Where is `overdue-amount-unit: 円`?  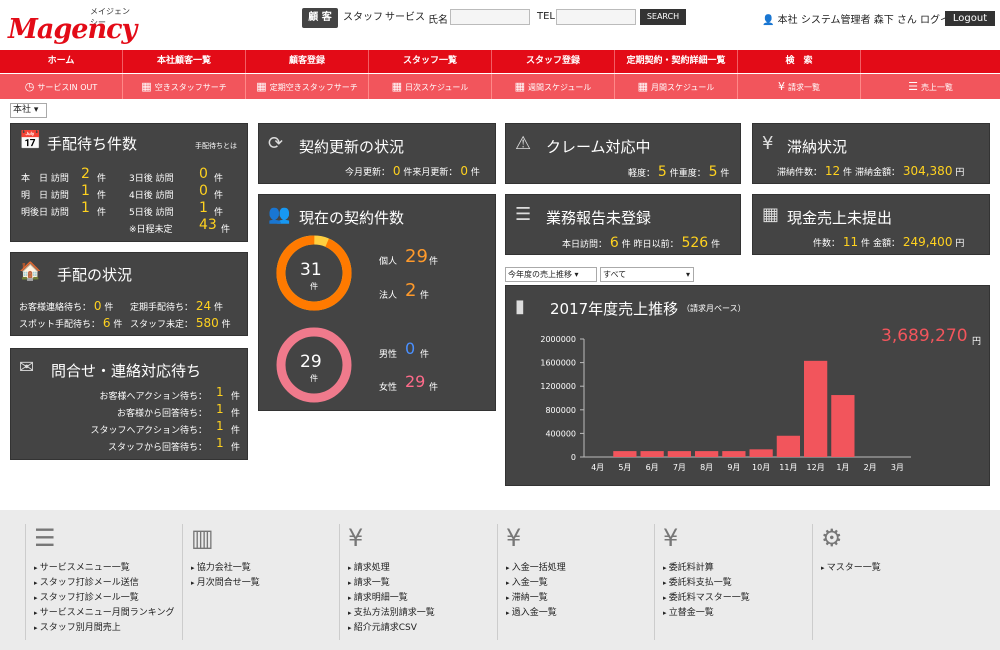 overdue-amount-unit: 円 is located at coordinates (960, 173).